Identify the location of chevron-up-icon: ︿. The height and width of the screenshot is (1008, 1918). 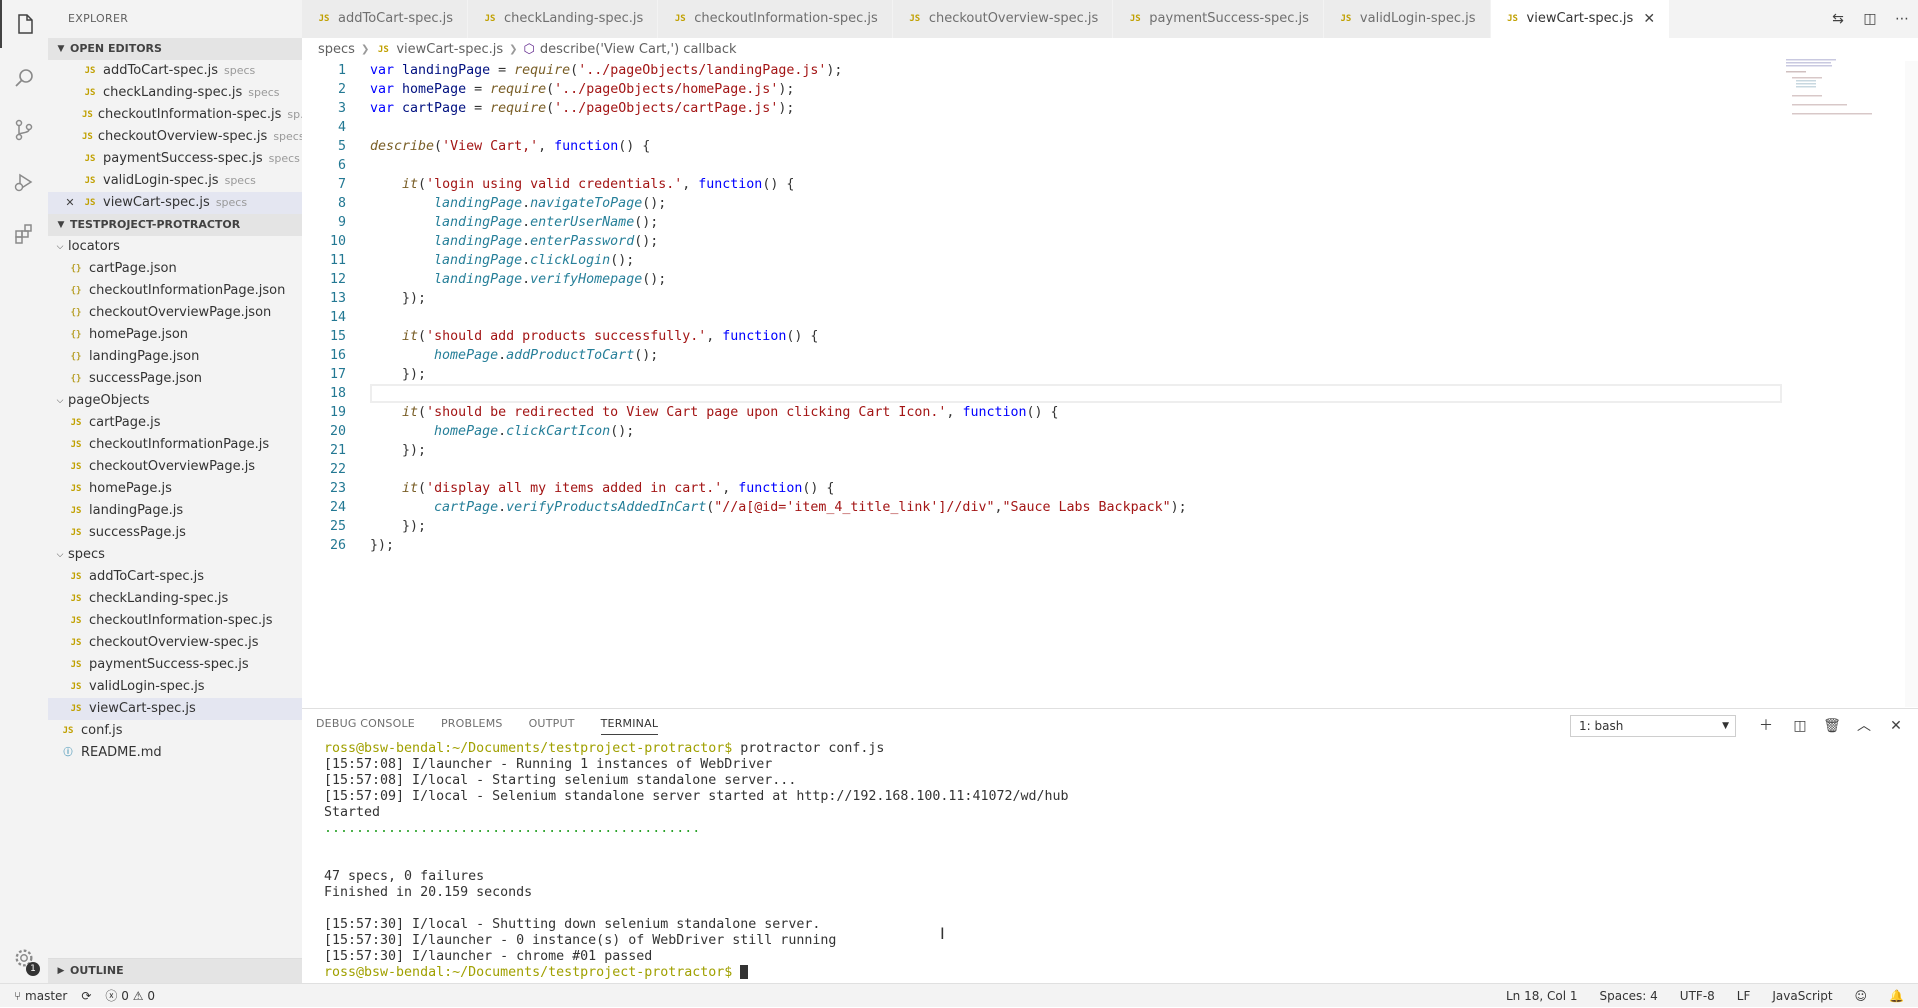
(1864, 726).